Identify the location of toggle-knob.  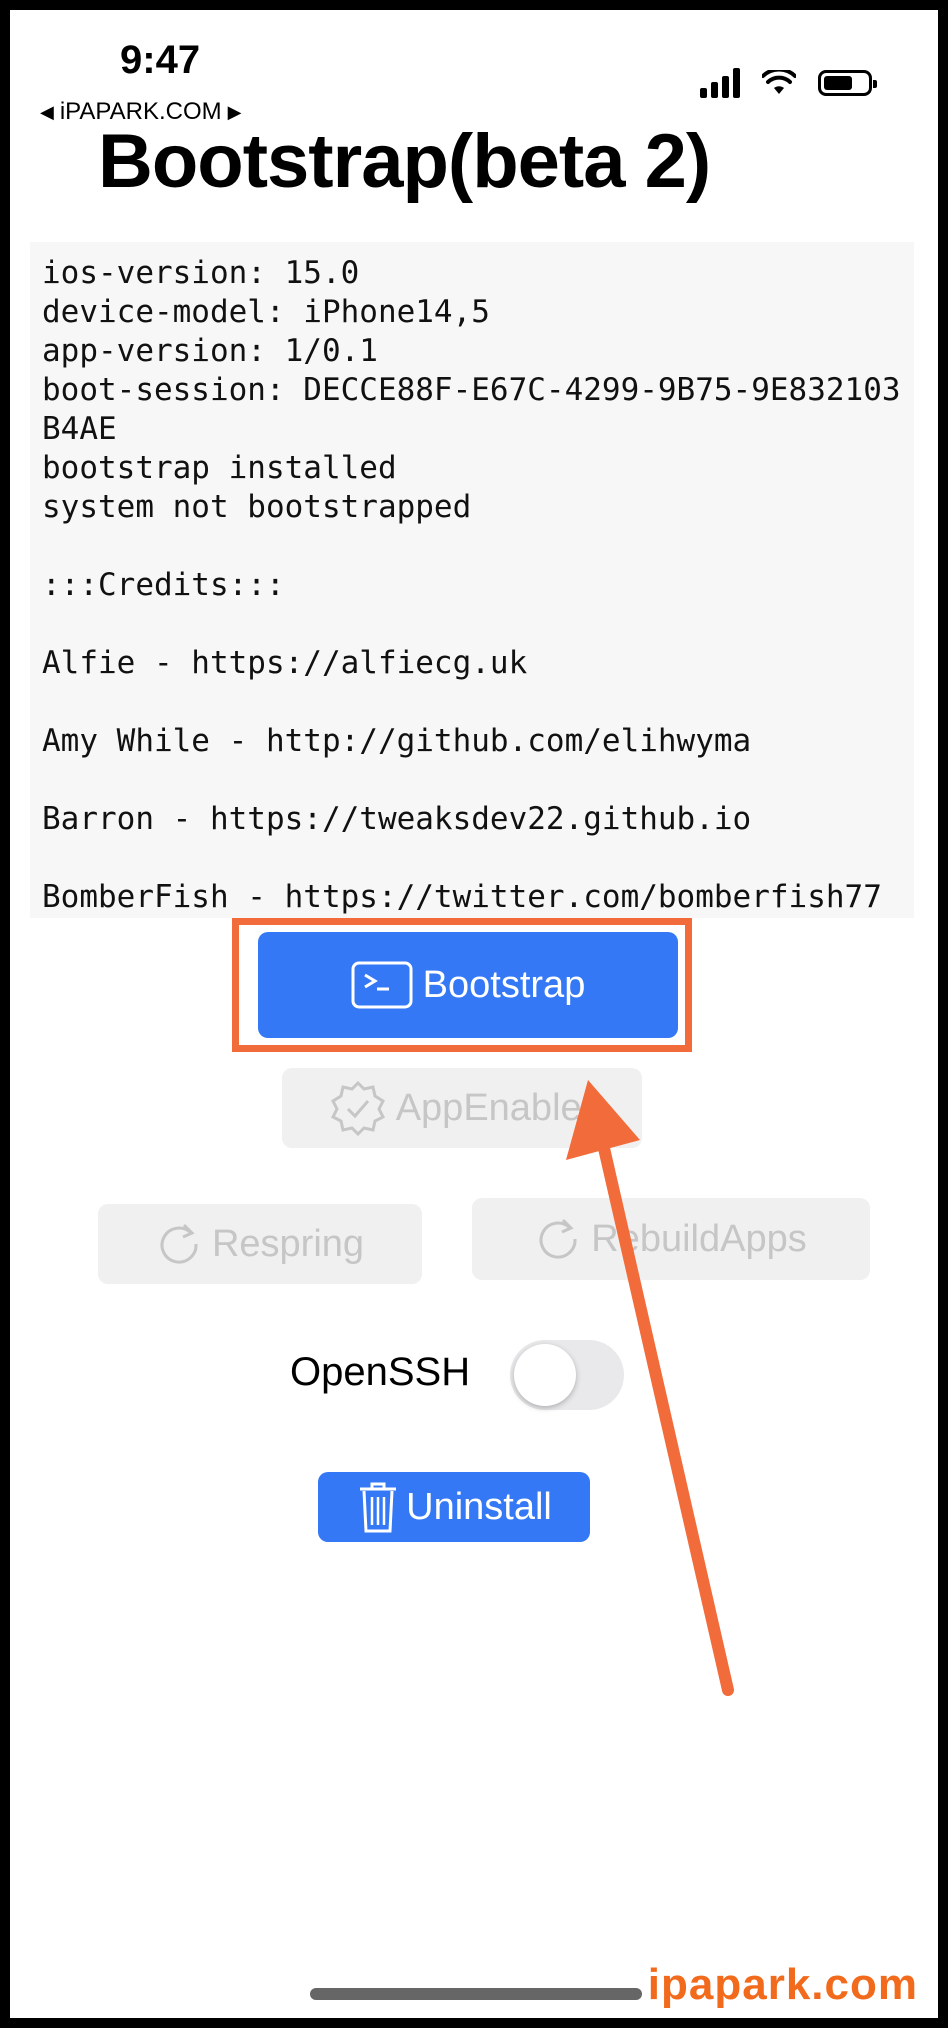
(545, 1375).